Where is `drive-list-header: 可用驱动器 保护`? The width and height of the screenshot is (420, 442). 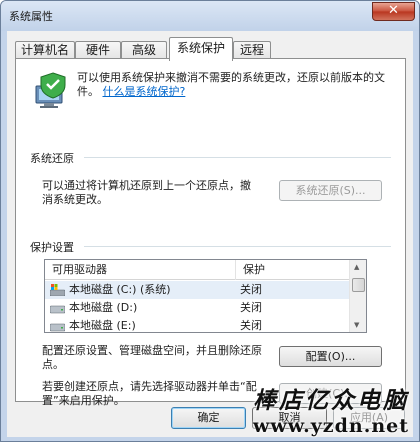
drive-list-header: 可用驱动器 保护 is located at coordinates (198, 270).